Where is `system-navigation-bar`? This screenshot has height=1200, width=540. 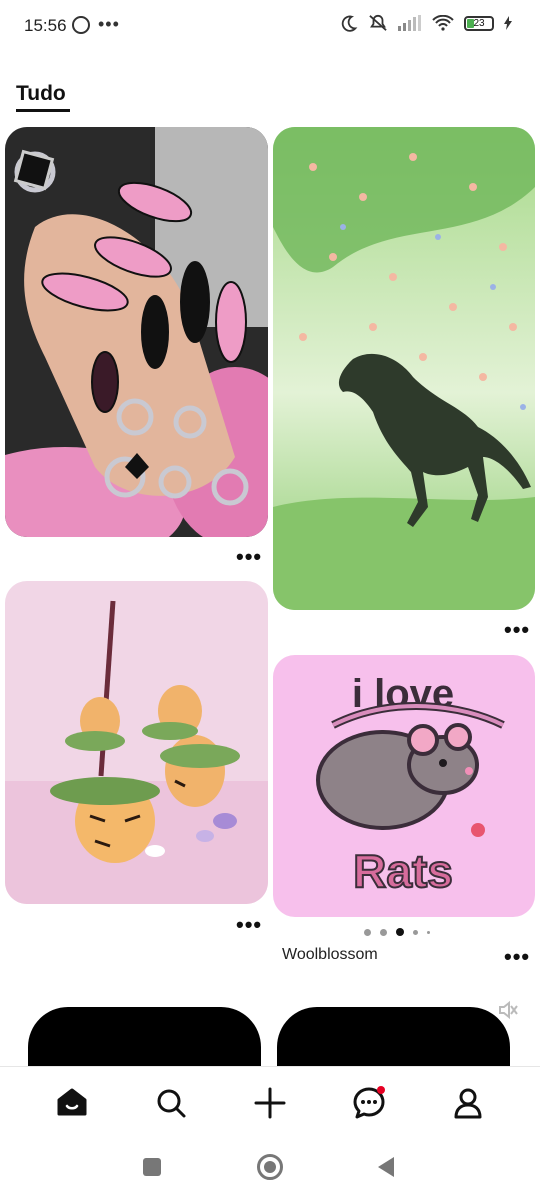
system-navigation-bar is located at coordinates (270, 1170).